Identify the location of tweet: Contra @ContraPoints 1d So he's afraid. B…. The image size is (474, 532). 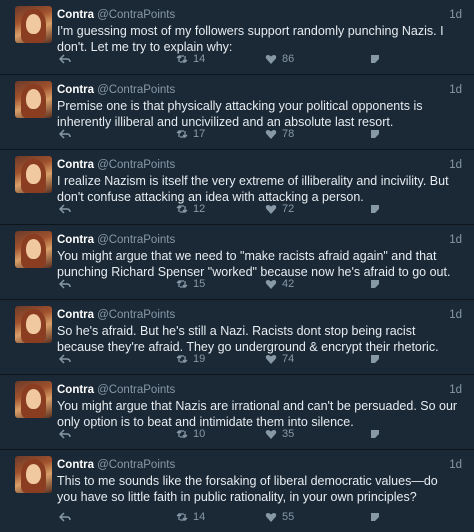
(237, 337).